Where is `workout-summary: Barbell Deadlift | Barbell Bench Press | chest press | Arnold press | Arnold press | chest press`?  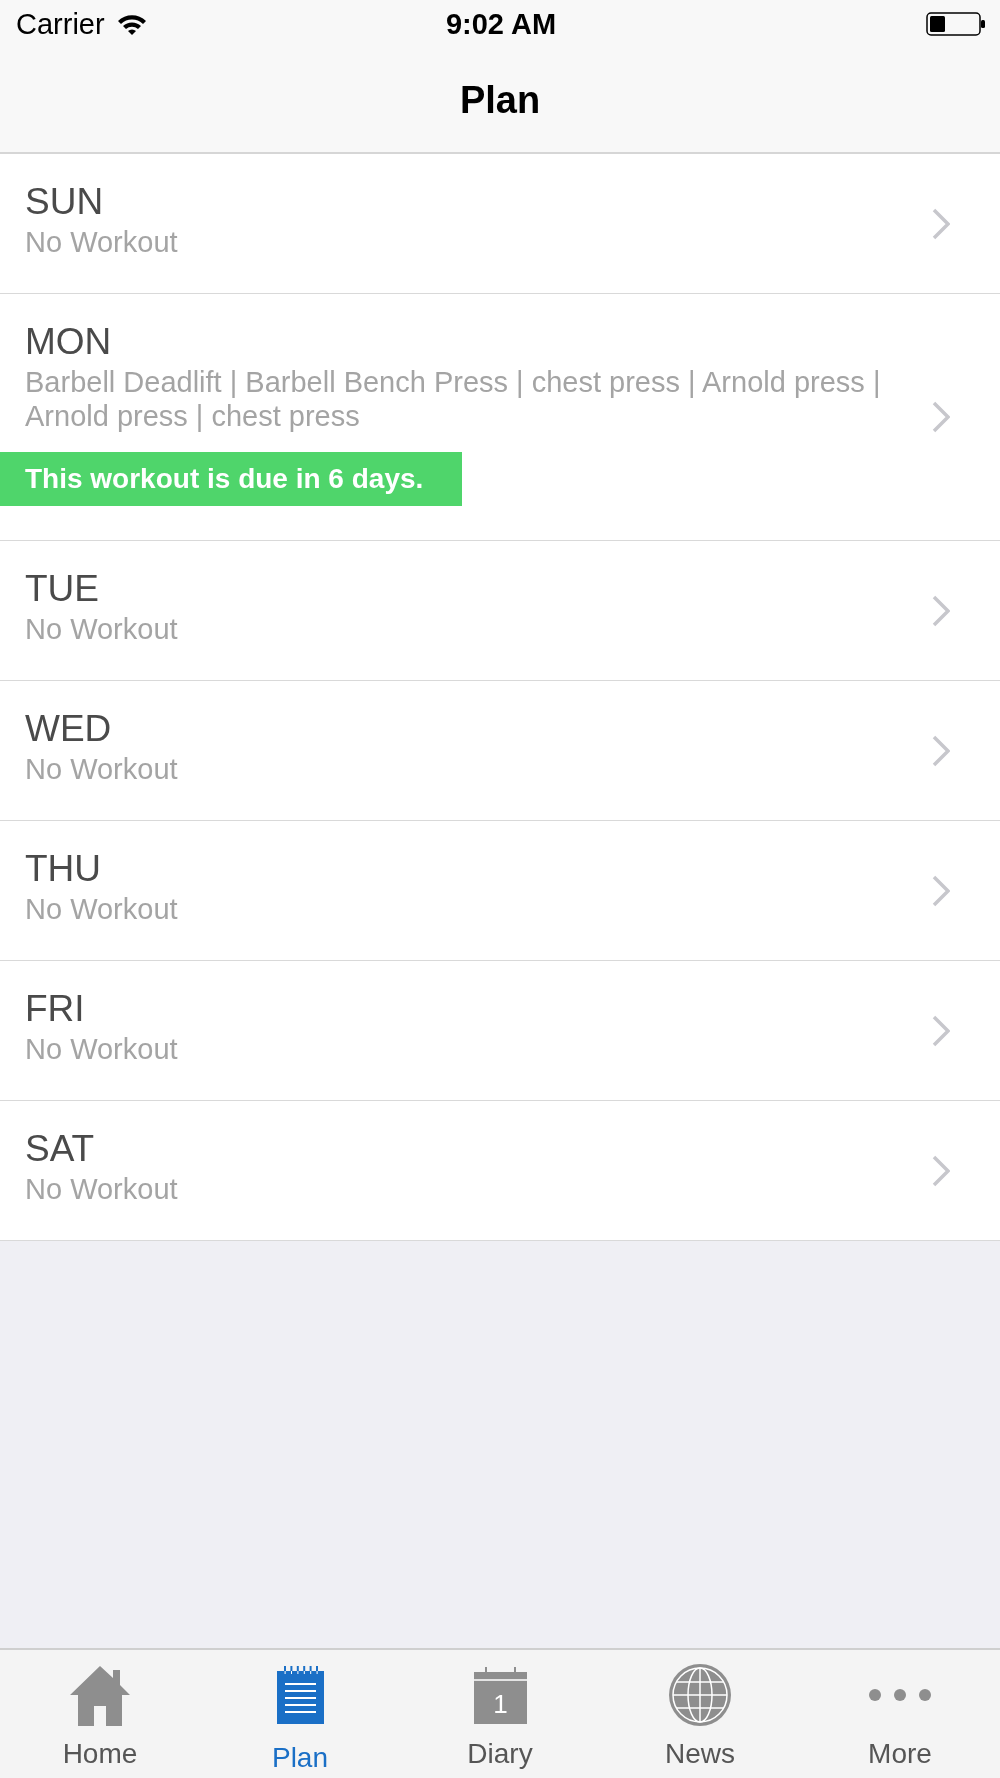 workout-summary: Barbell Deadlift | Barbell Bench Press | chest press | Arnold press | Arnold press | chest press is located at coordinates (453, 399).